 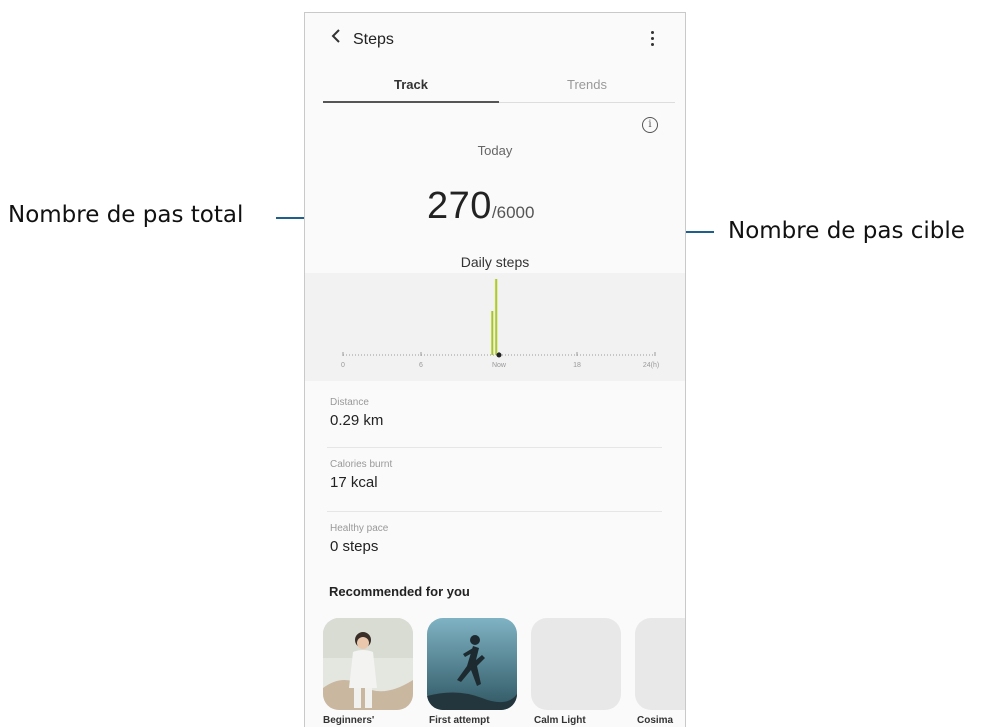 I want to click on back-button, so click(x=336, y=39).